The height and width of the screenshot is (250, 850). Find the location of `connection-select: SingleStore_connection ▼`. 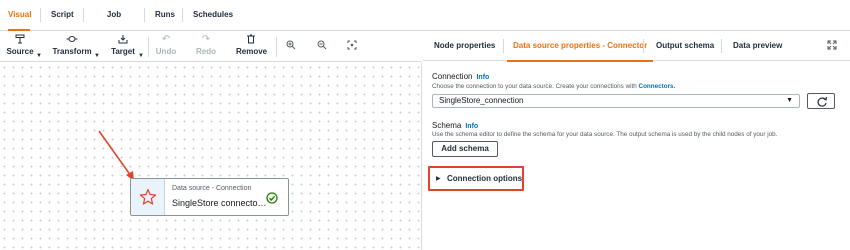

connection-select: SingleStore_connection ▼ is located at coordinates (616, 101).